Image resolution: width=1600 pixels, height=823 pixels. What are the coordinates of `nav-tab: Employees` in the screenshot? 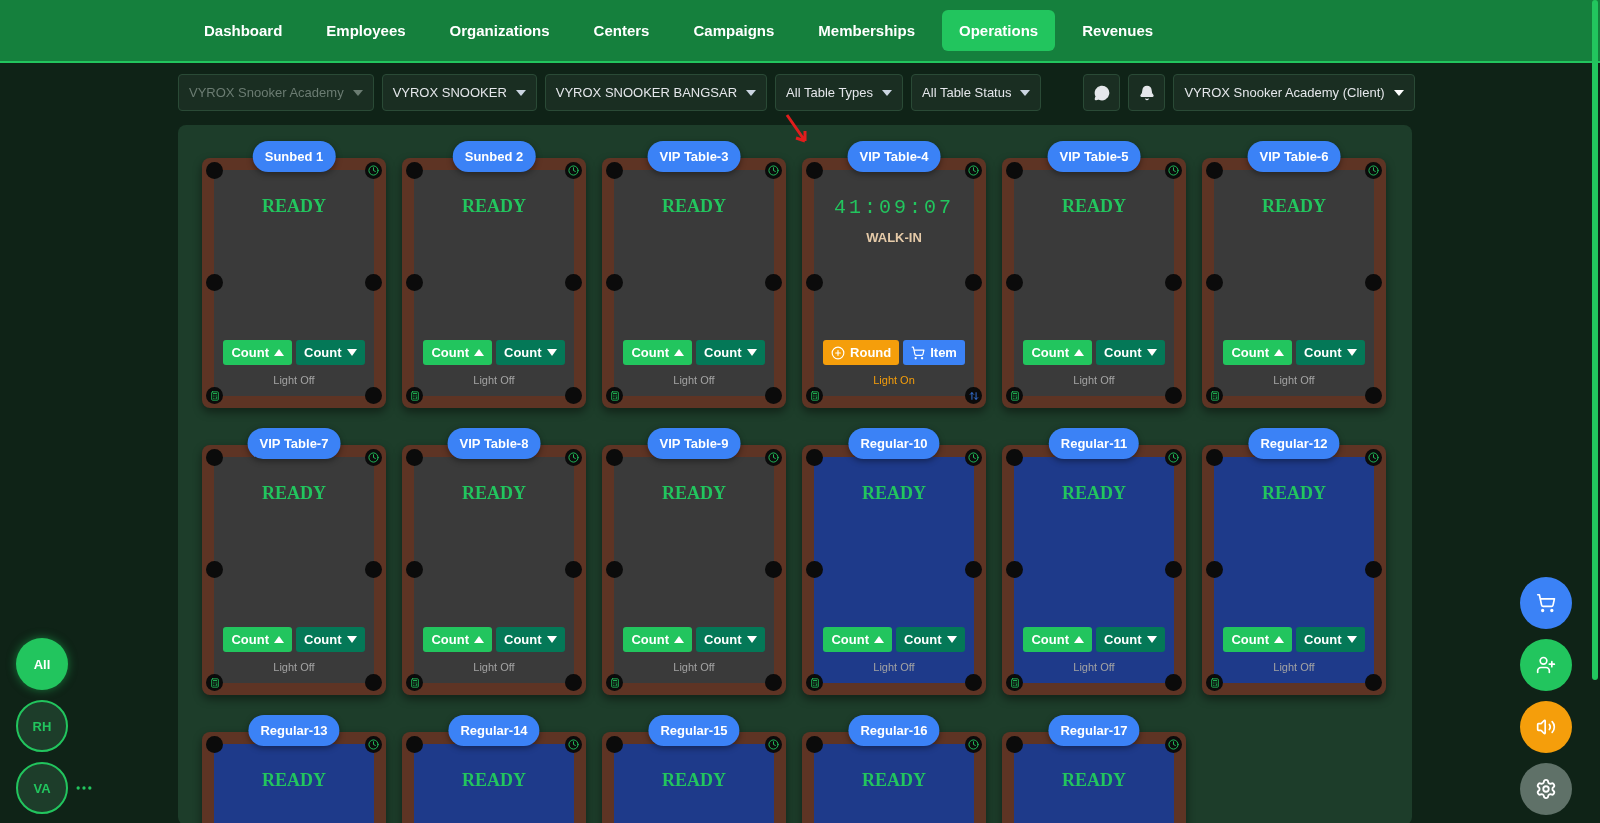 It's located at (366, 30).